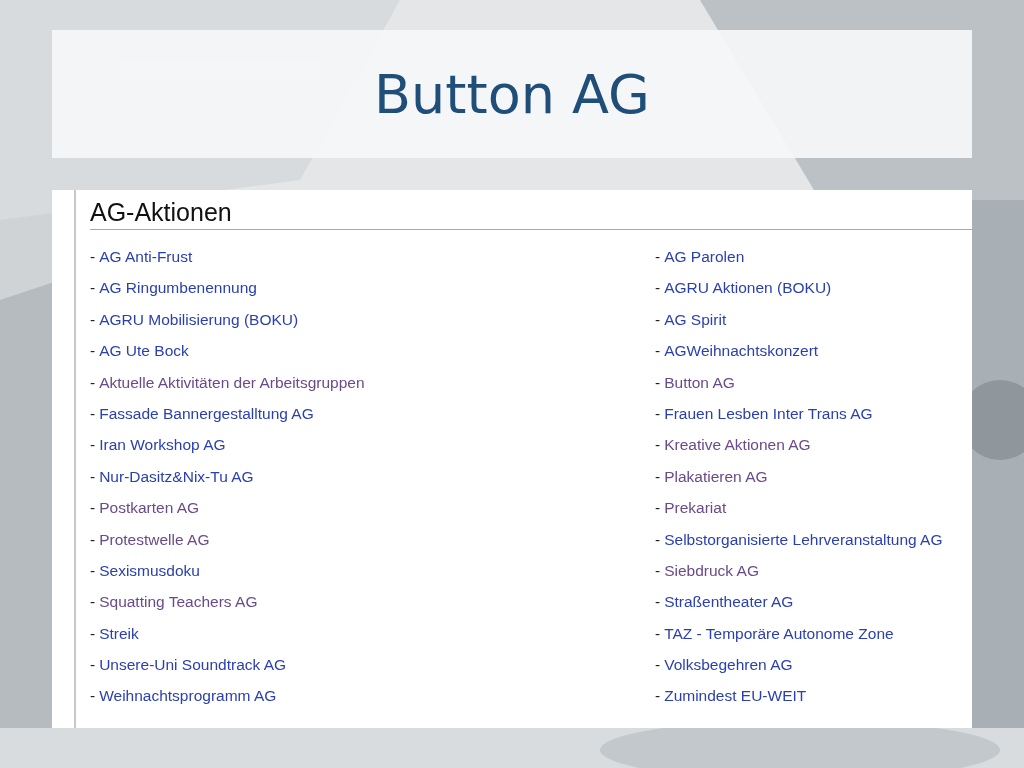 This screenshot has height=768, width=1024. Describe the element at coordinates (728, 665) in the screenshot. I see `ag-link: Volksbegehren AG` at that location.